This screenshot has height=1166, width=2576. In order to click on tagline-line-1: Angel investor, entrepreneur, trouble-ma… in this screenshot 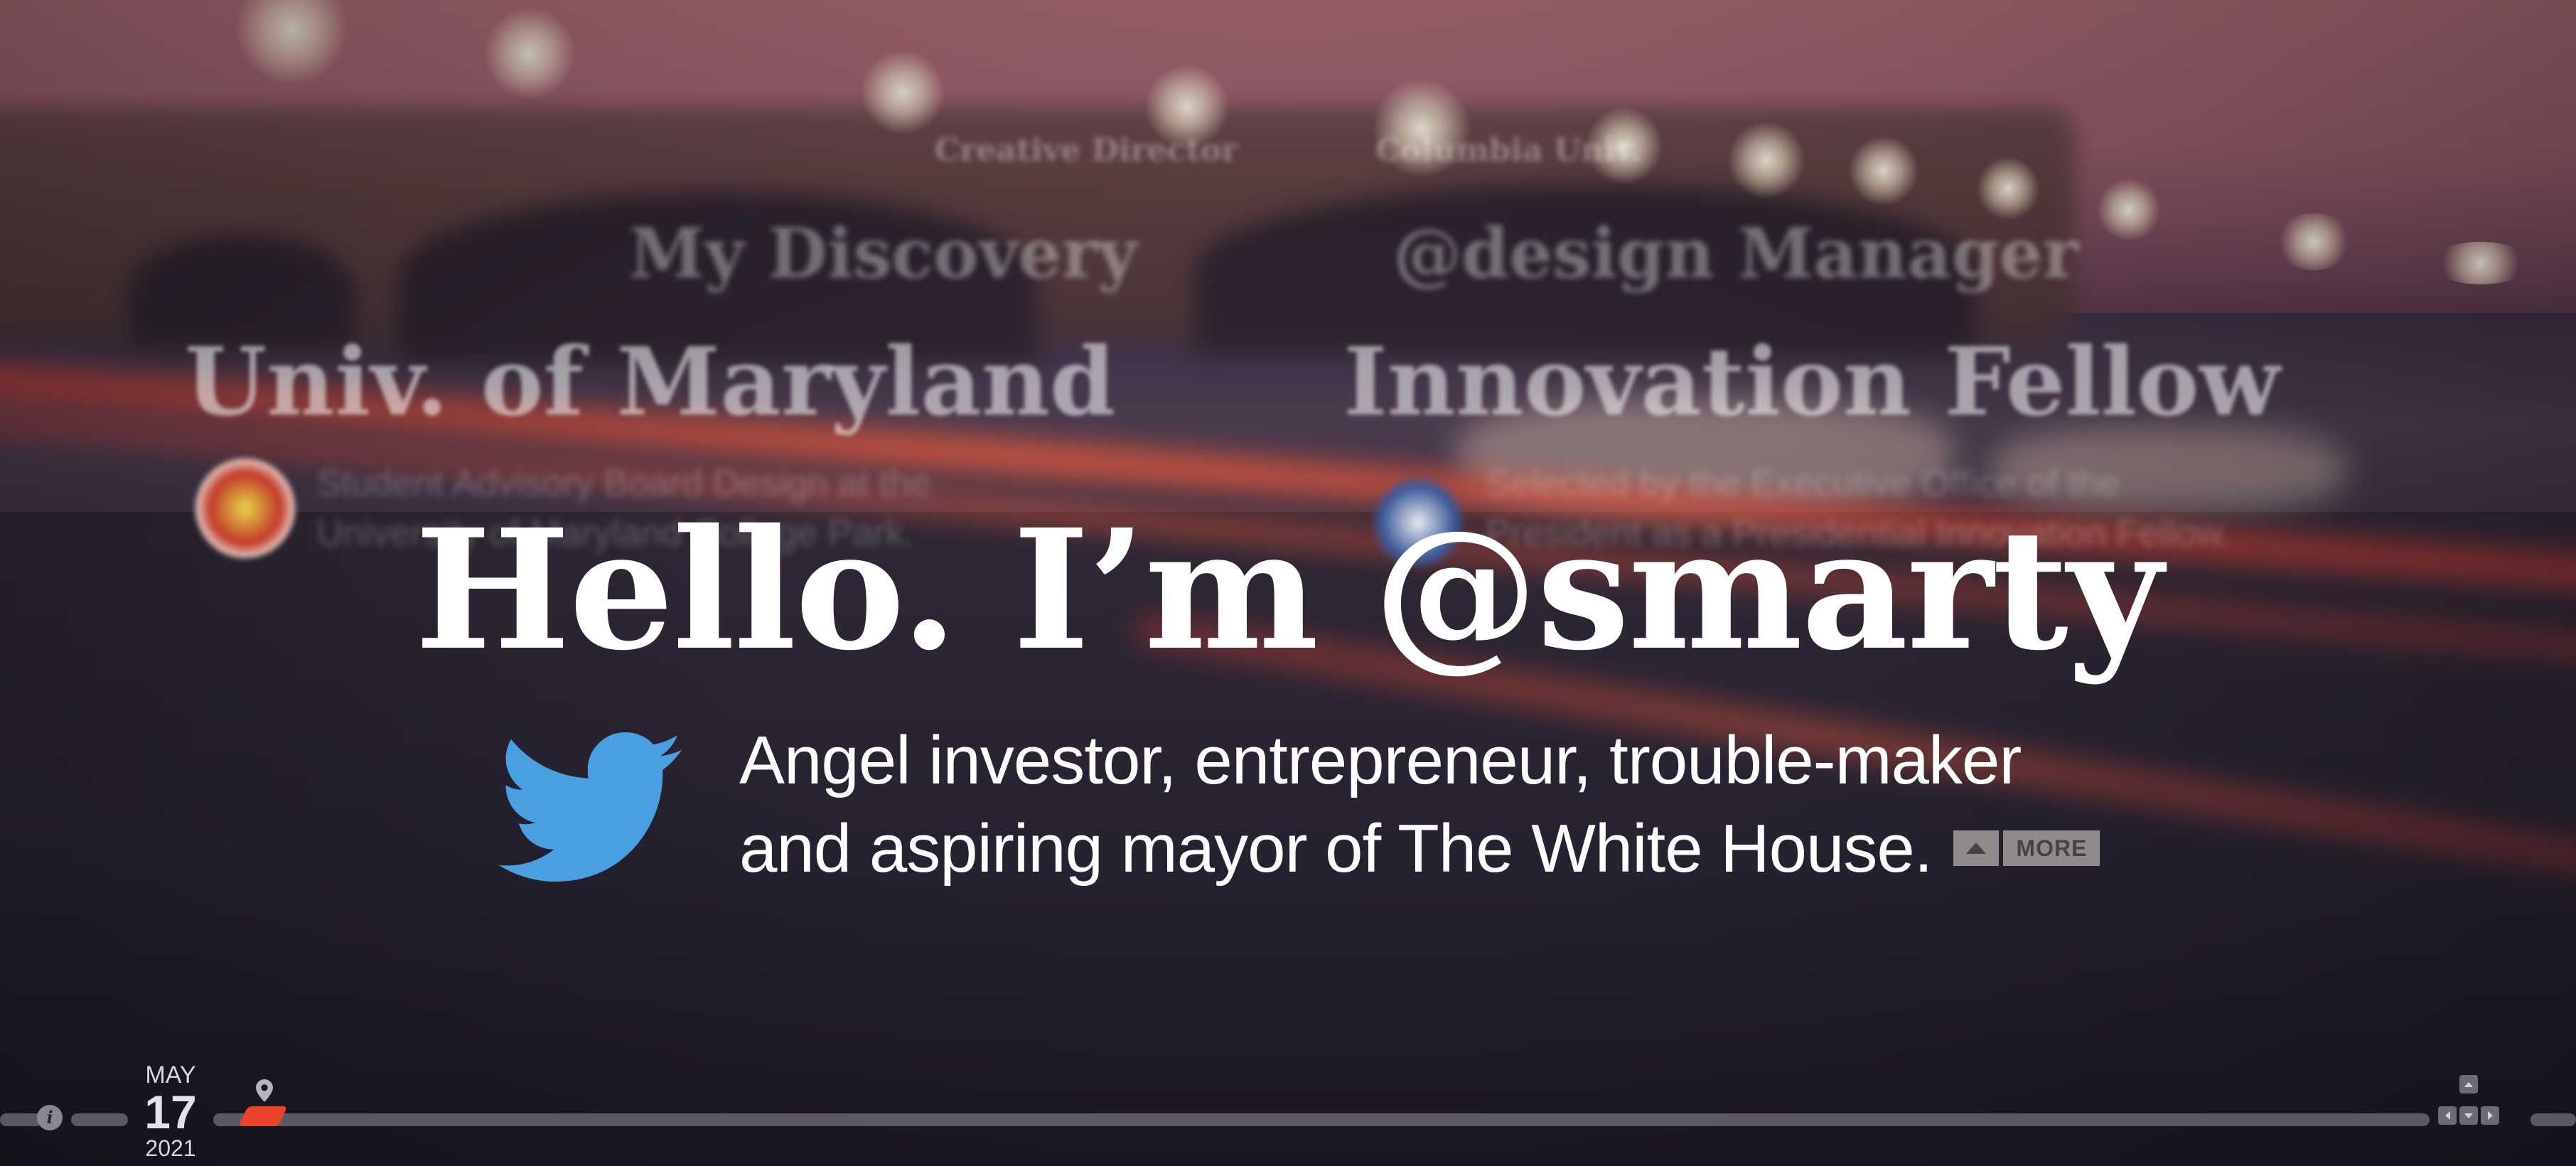, I will do `click(1380, 760)`.